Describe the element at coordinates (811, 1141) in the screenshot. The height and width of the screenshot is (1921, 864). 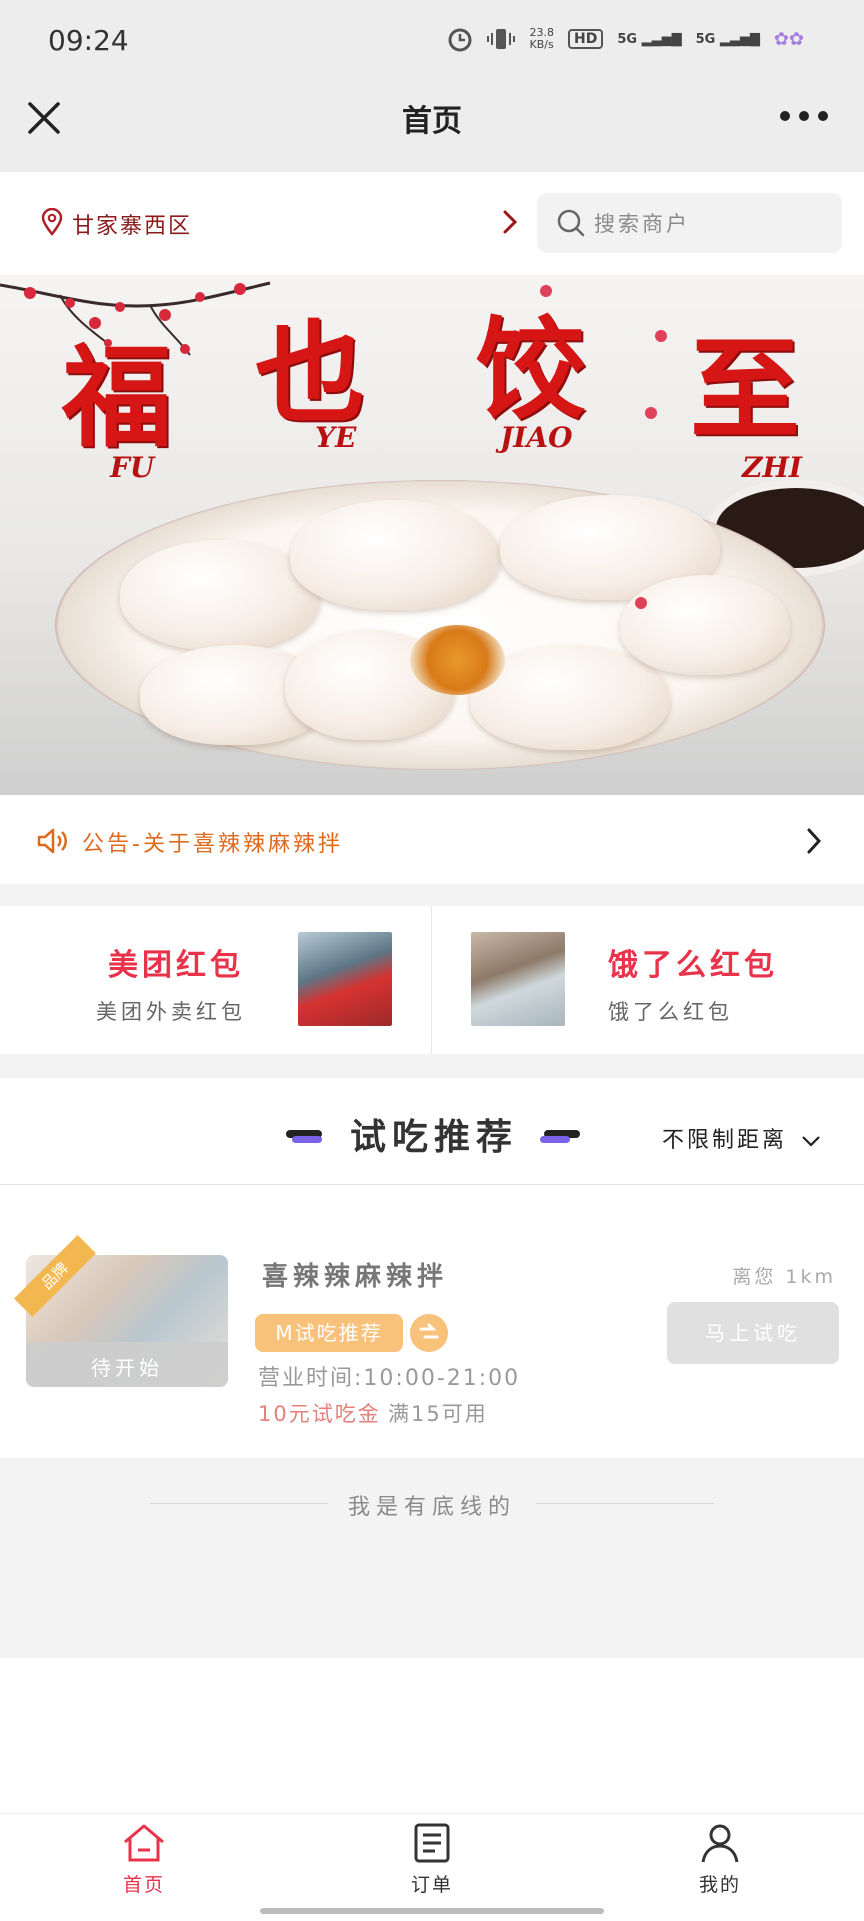
I see `chevron-down-icon` at that location.